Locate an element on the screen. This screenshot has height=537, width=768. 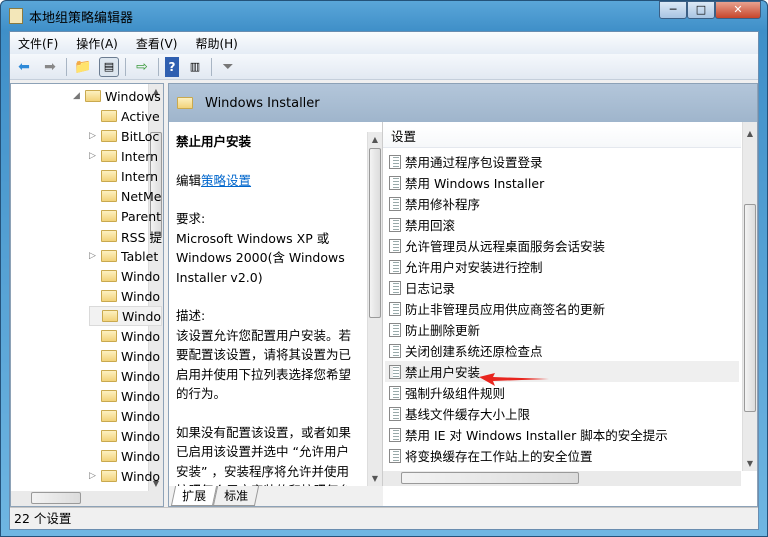
column-header-setting: 设置 is located at coordinates (562, 137).